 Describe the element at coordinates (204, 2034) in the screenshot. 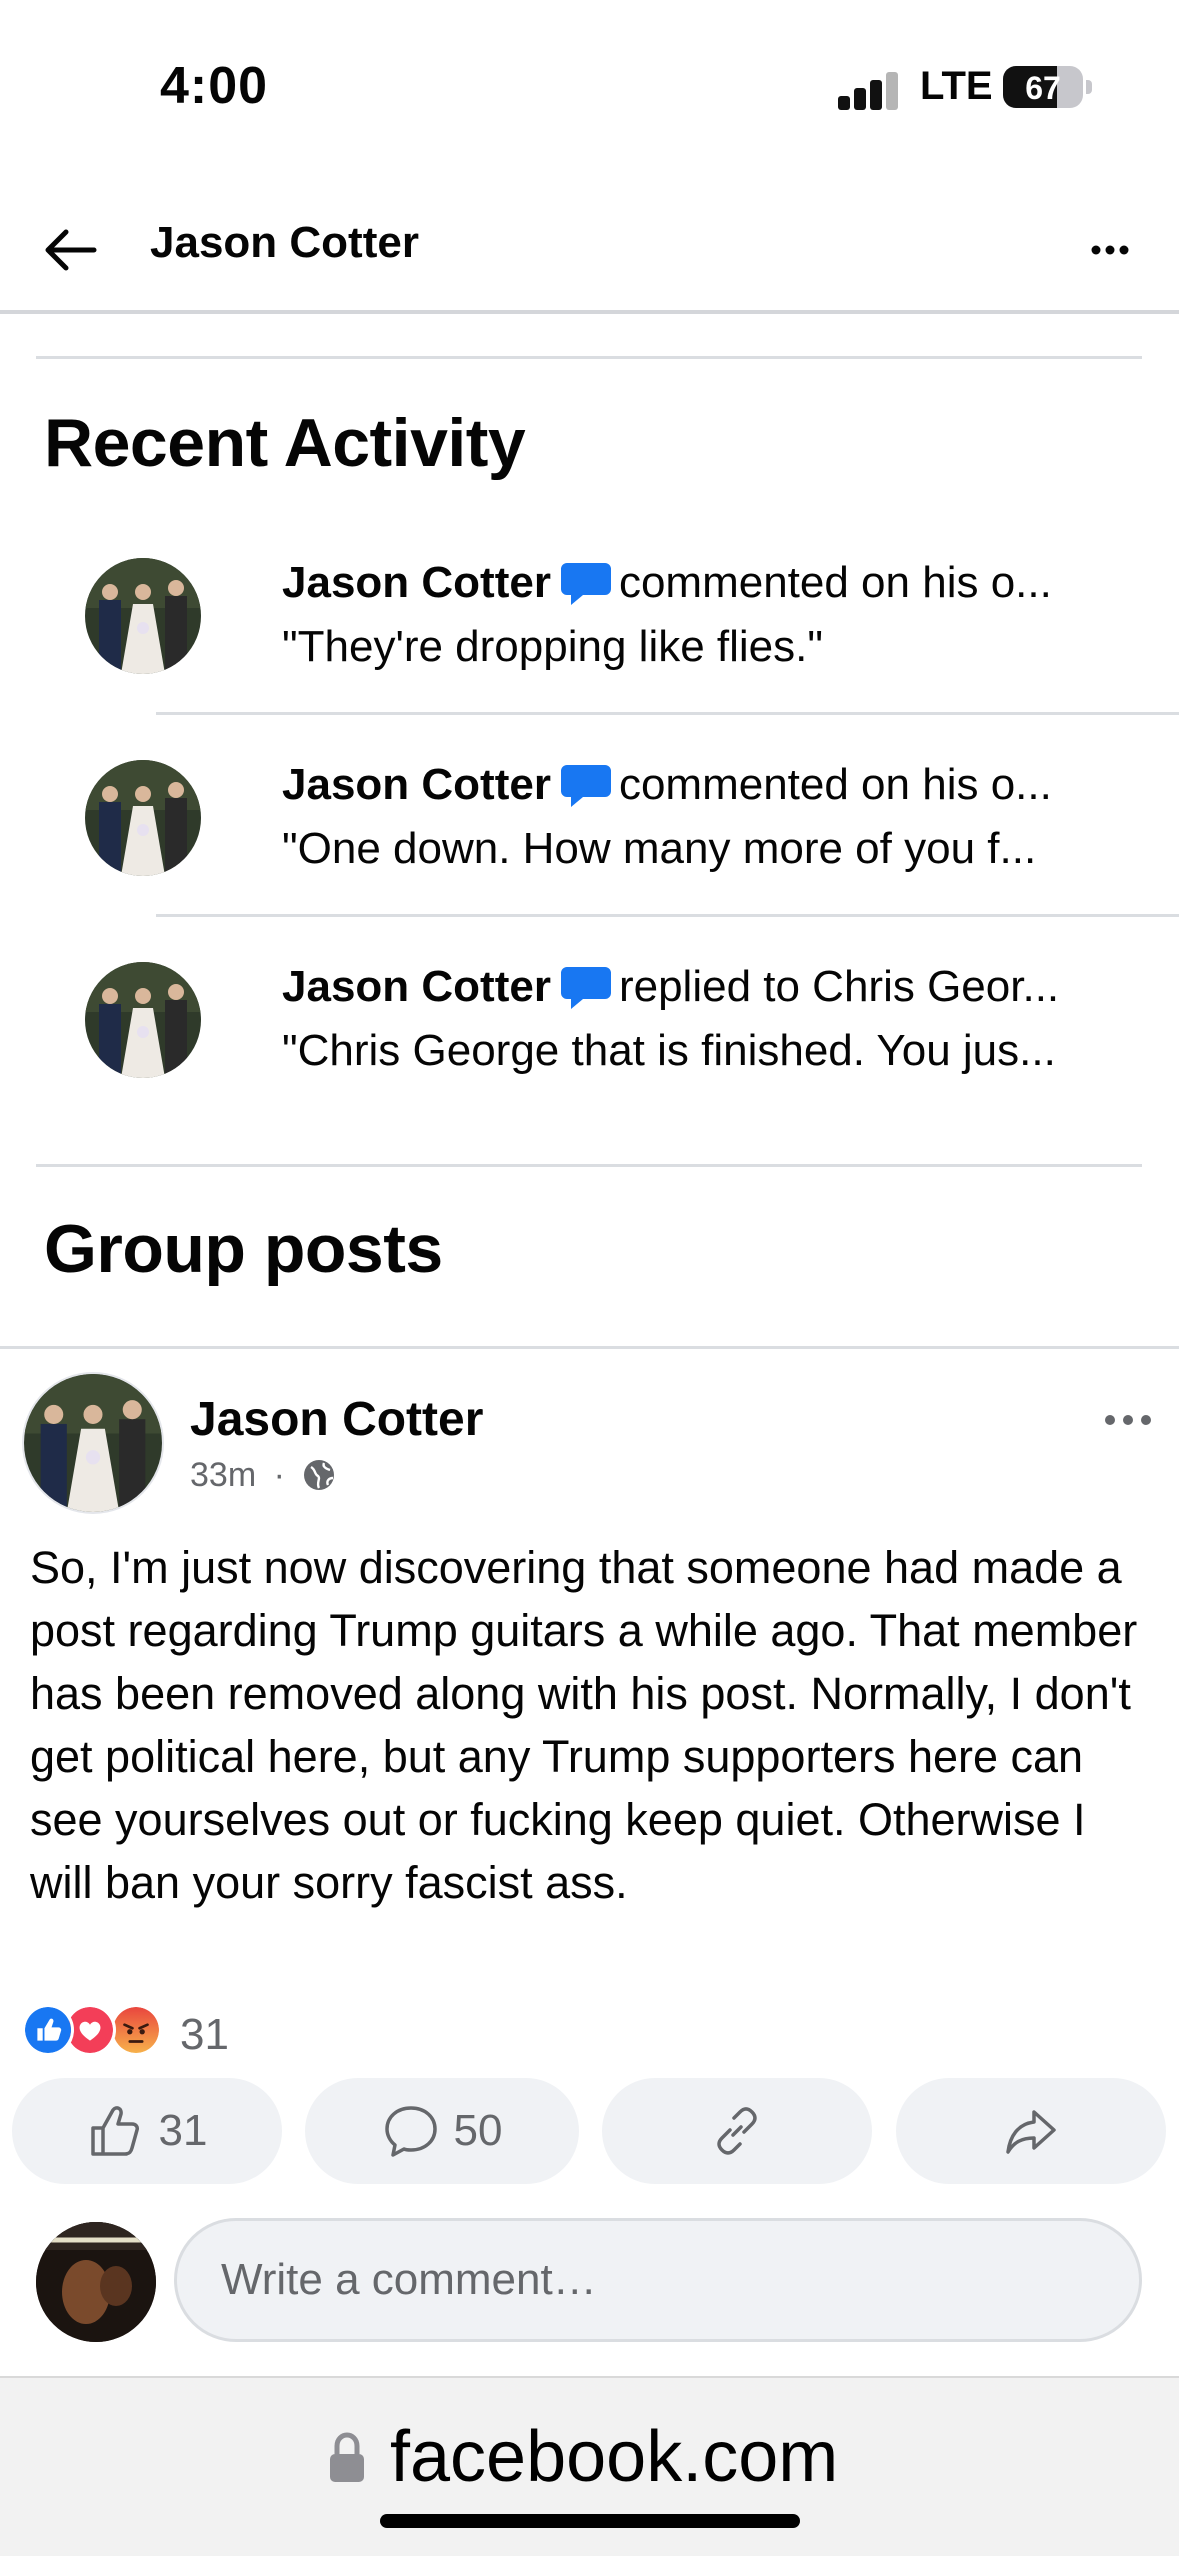

I see `reaction-count: 31` at that location.